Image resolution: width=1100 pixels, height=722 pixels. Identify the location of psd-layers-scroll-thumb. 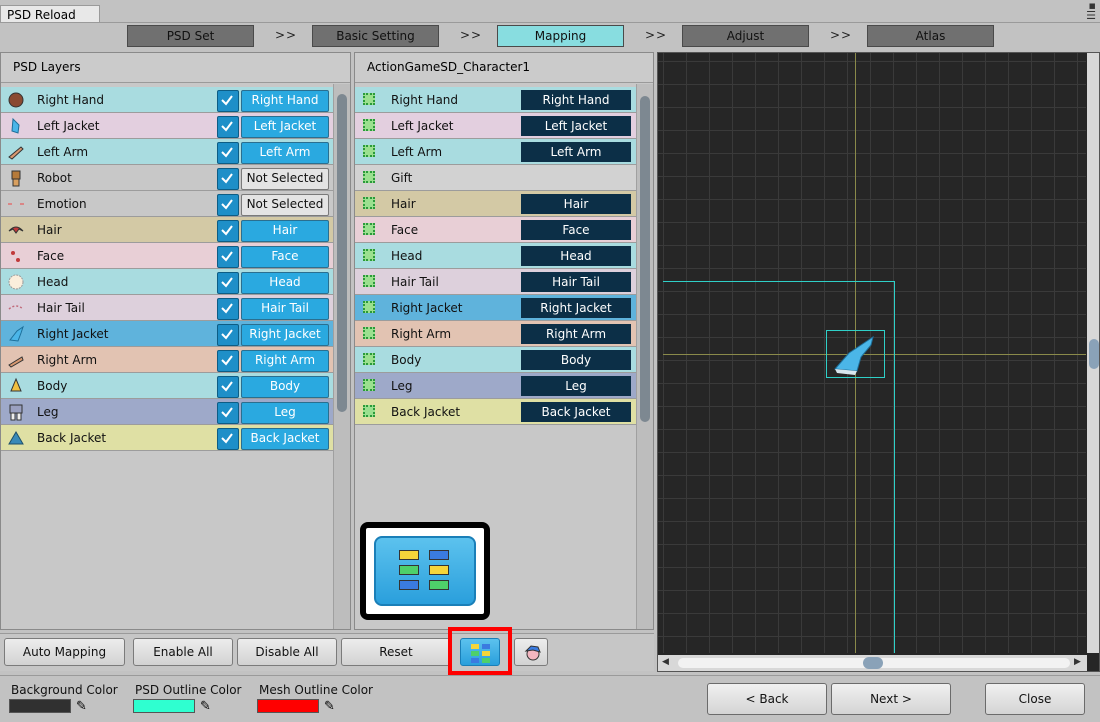
(342, 253).